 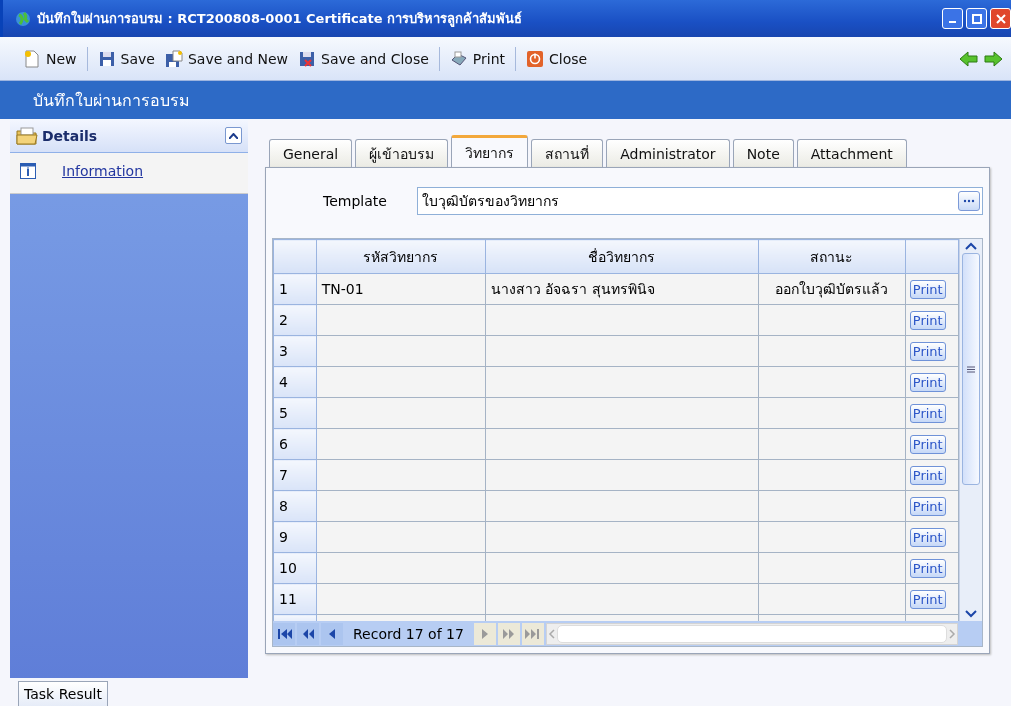 I want to click on folder-icon, so click(x=27, y=135).